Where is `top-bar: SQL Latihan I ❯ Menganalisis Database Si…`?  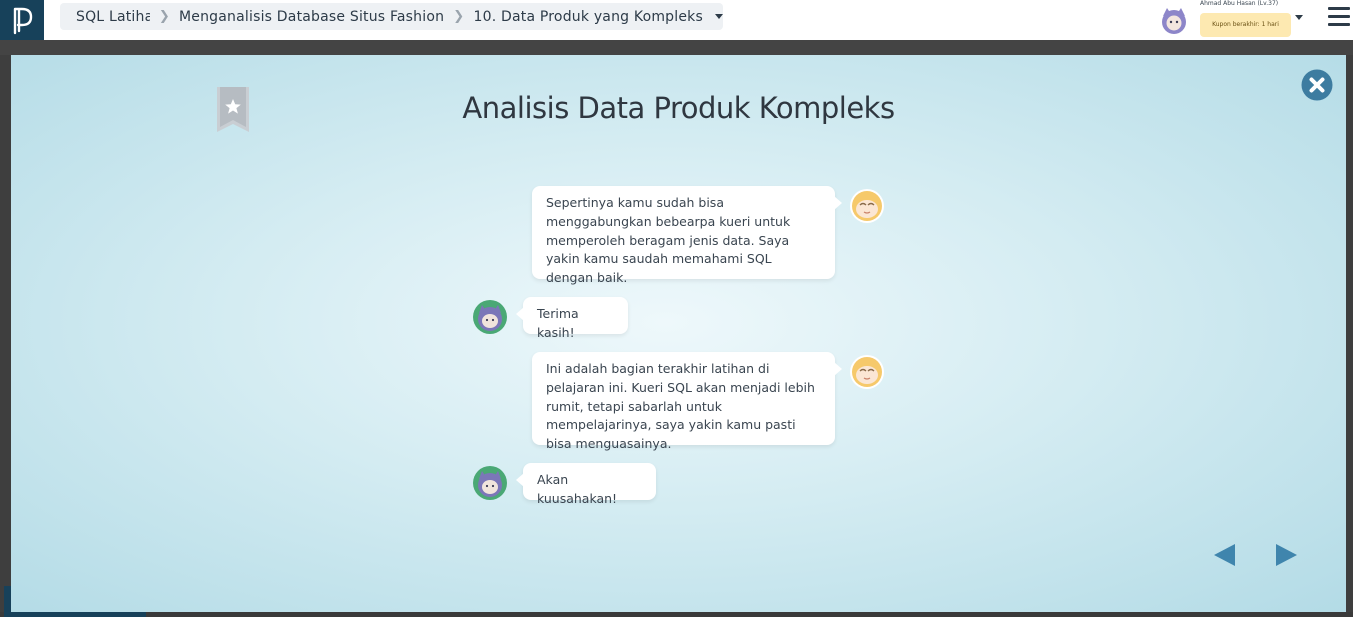
top-bar: SQL Latihan I ❯ Menganalisis Database Si… is located at coordinates (676, 20).